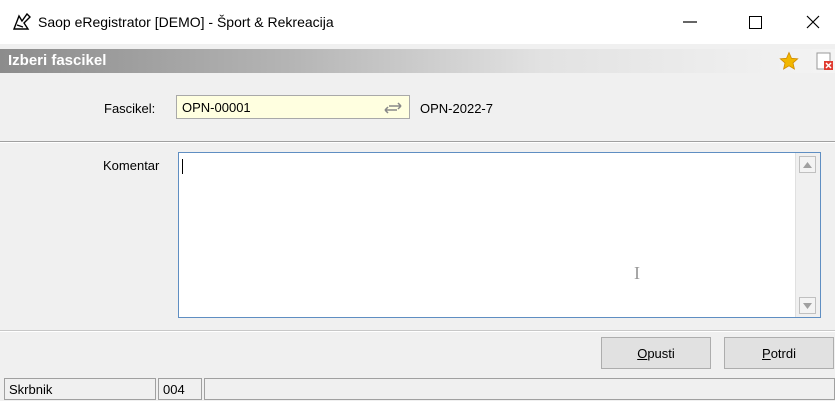  I want to click on fascikel-value: OPN-00001, so click(216, 107).